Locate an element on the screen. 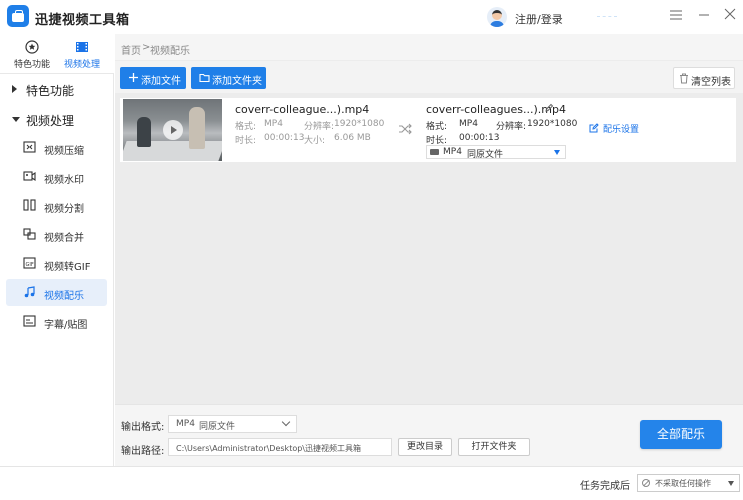  sidebar-item-label: 视频分割 is located at coordinates (64, 209).